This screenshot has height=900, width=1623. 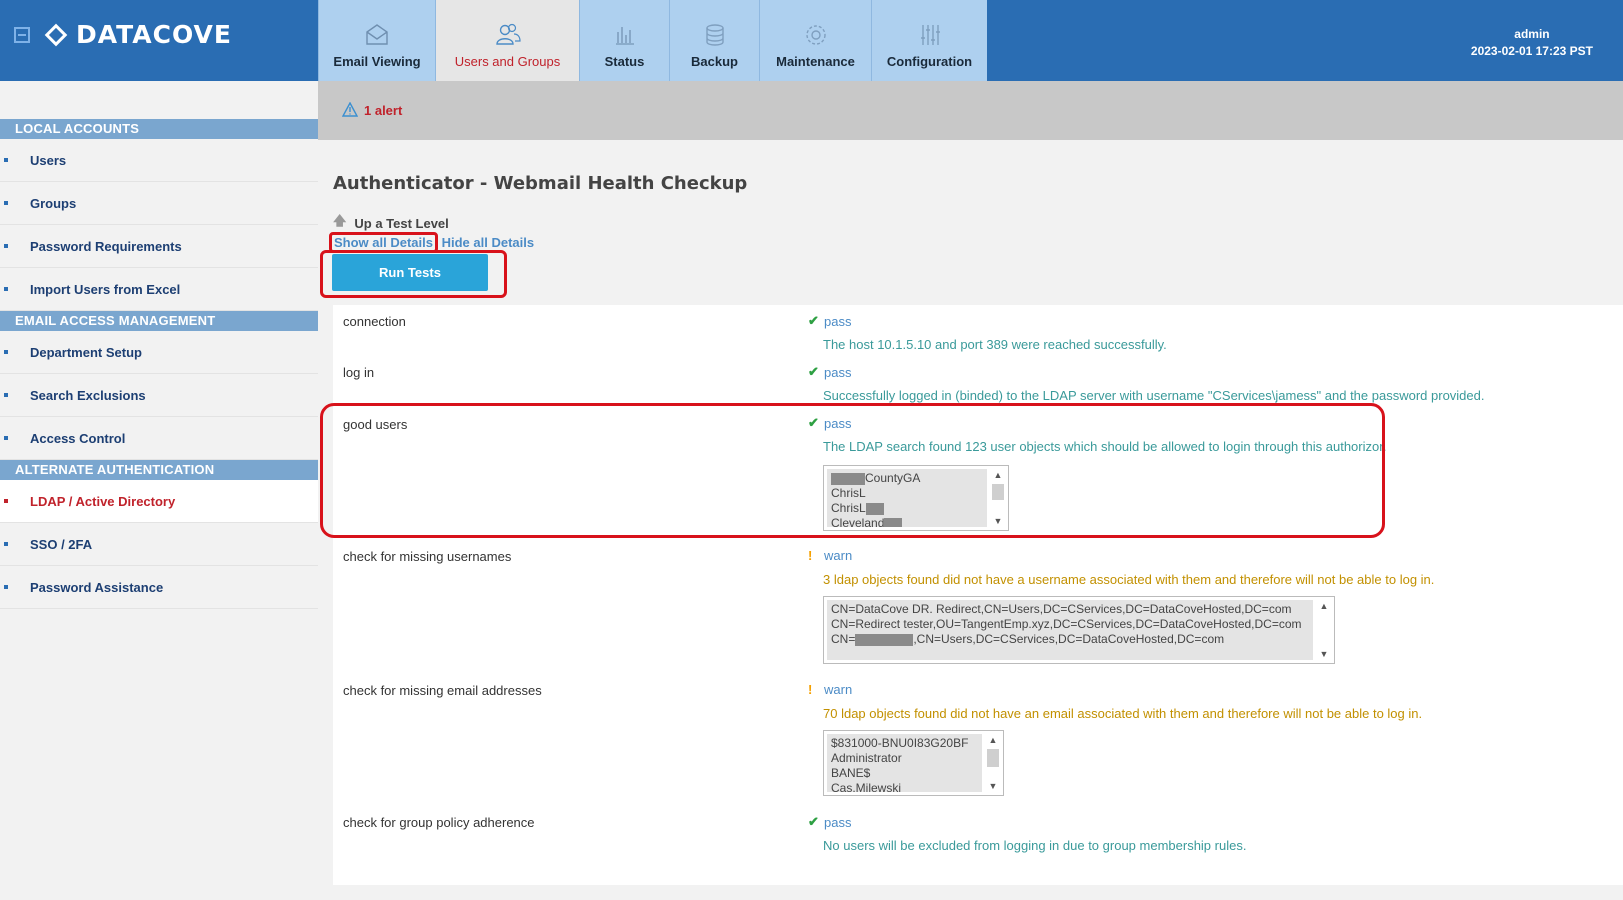 What do you see at coordinates (1532, 34) in the screenshot?
I see `username: admin` at bounding box center [1532, 34].